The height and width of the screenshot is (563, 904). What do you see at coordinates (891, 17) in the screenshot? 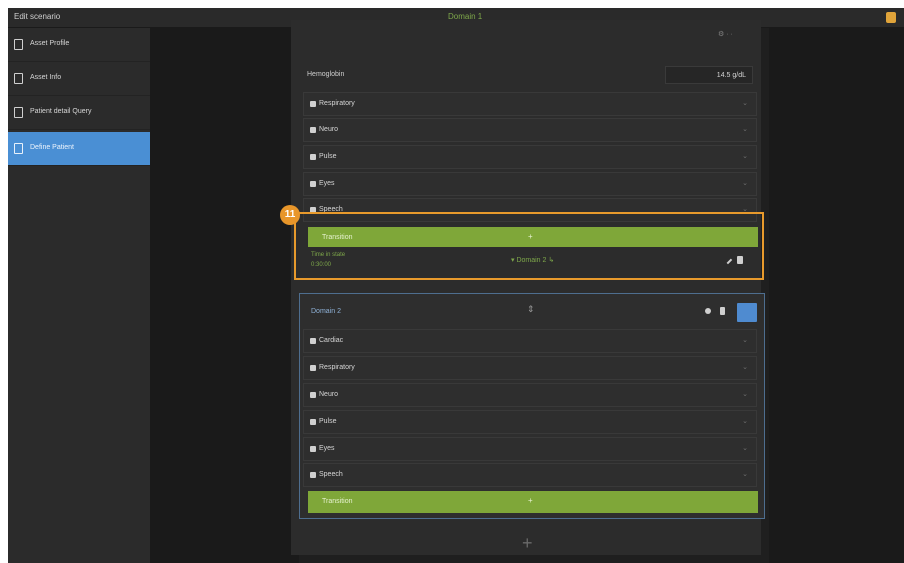
I see `app-logo-icon` at bounding box center [891, 17].